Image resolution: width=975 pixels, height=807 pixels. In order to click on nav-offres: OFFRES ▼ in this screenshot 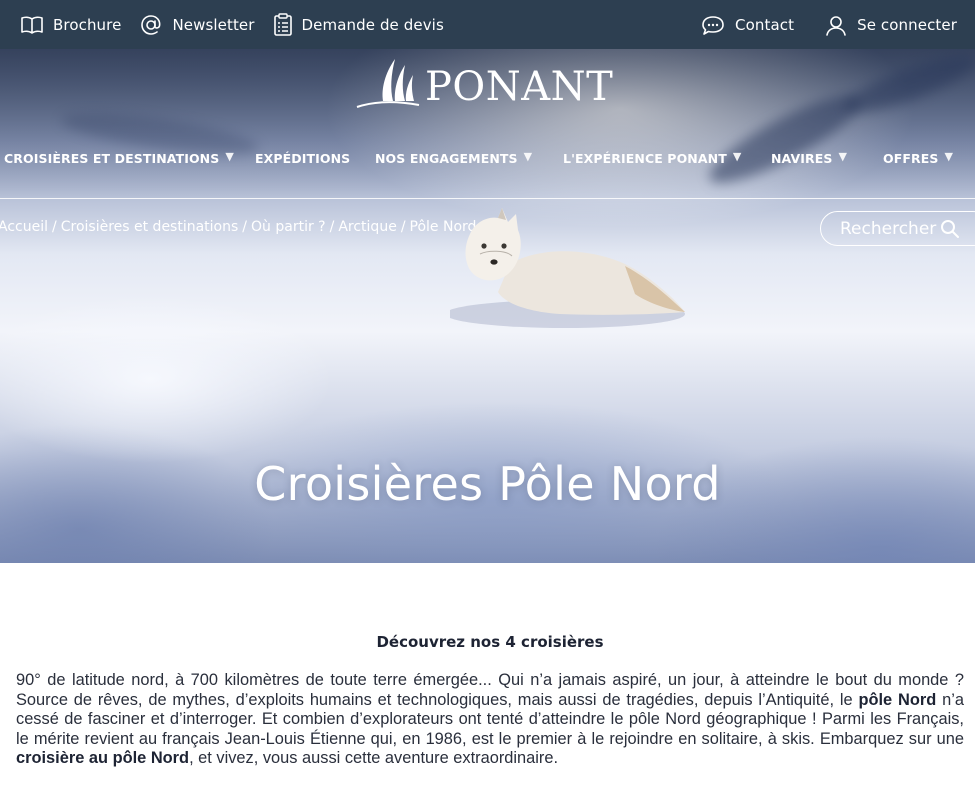, I will do `click(918, 158)`.